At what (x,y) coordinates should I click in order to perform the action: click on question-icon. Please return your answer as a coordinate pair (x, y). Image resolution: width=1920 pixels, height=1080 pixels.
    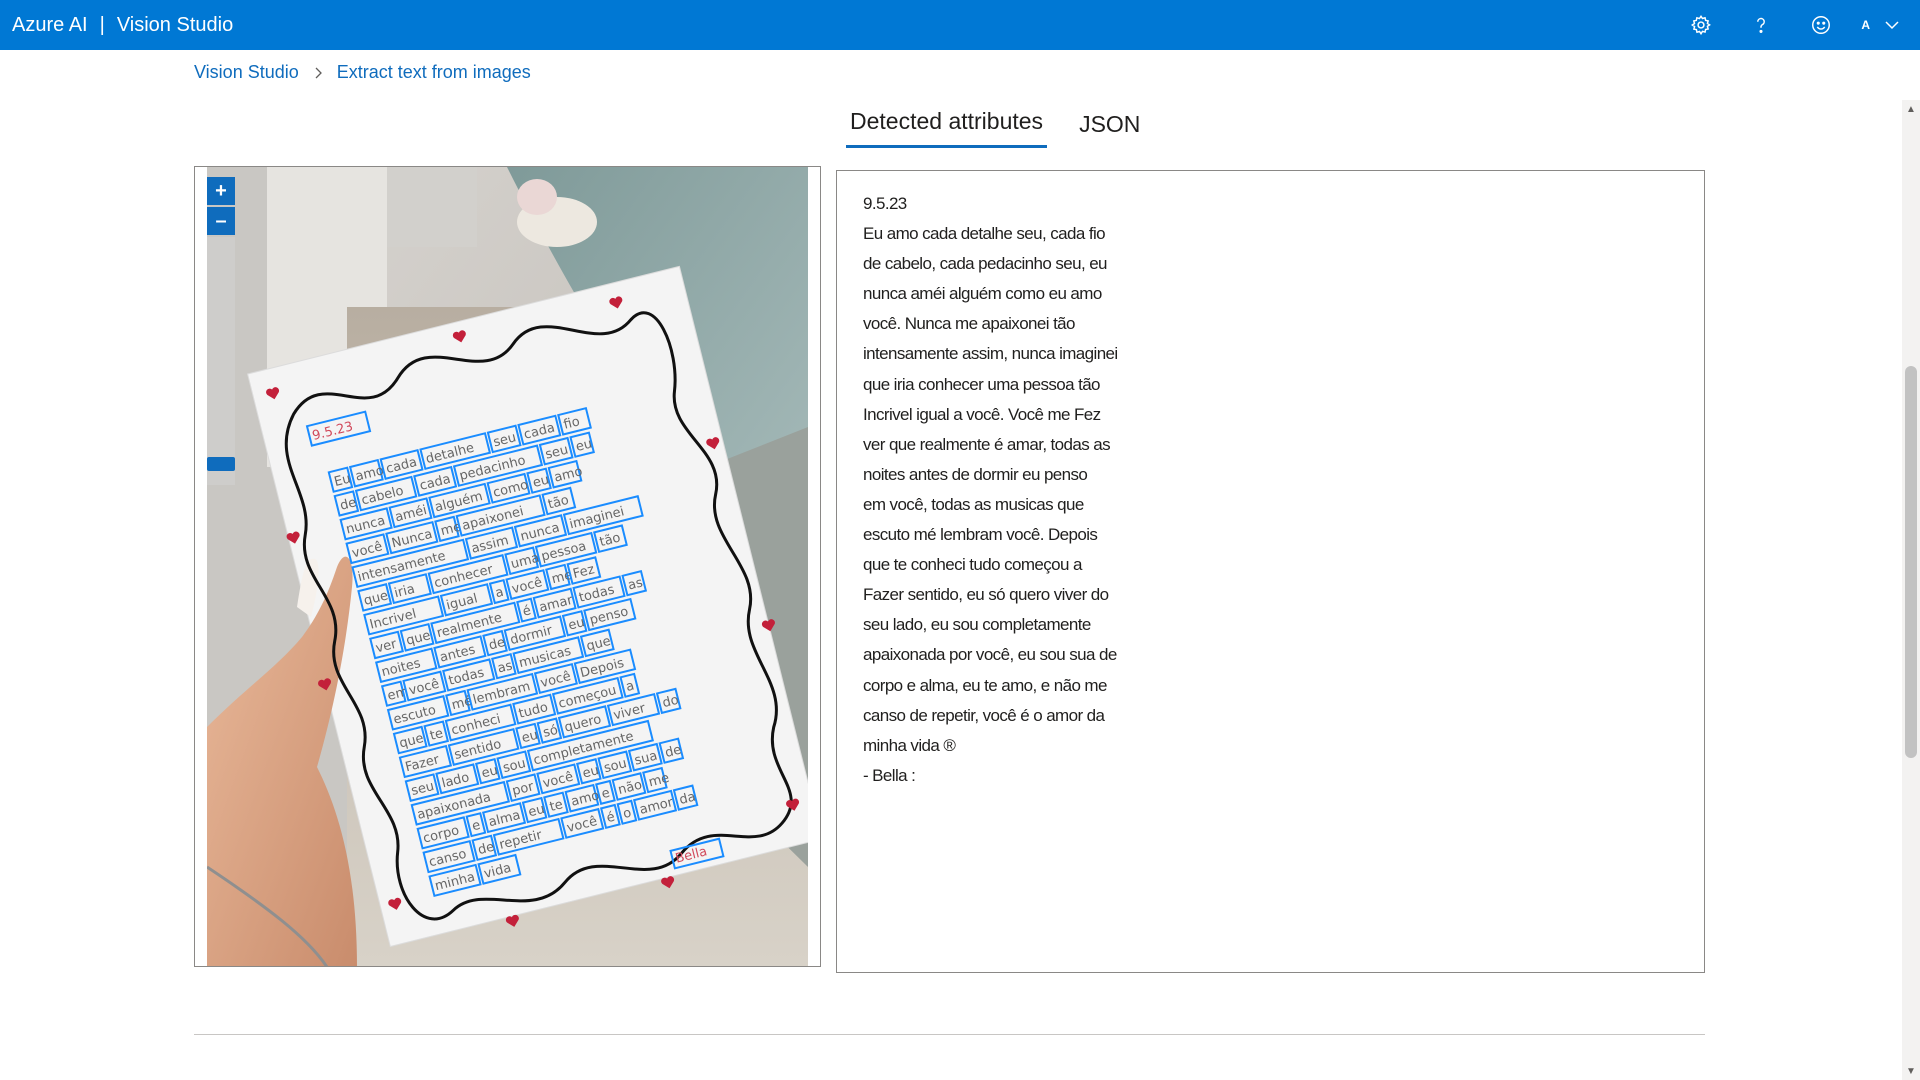
    Looking at the image, I should click on (1761, 25).